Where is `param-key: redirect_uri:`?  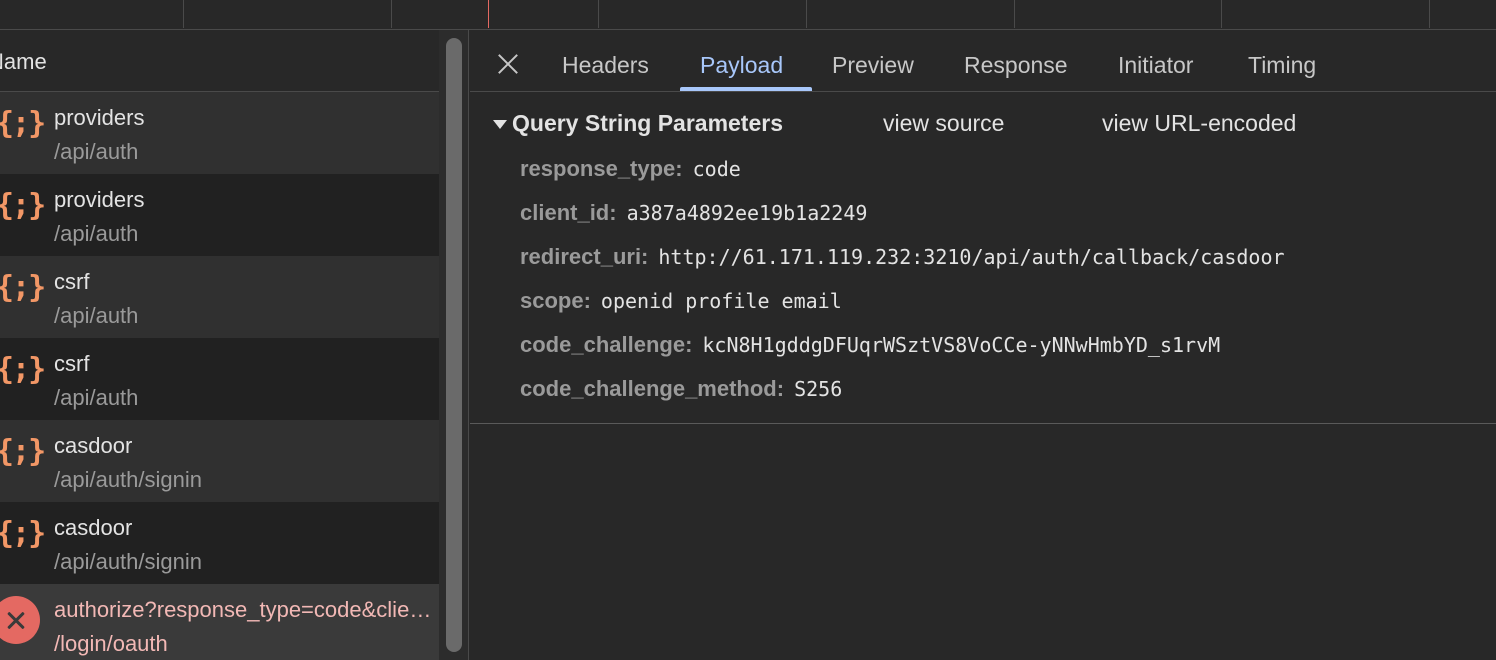 param-key: redirect_uri: is located at coordinates (584, 256).